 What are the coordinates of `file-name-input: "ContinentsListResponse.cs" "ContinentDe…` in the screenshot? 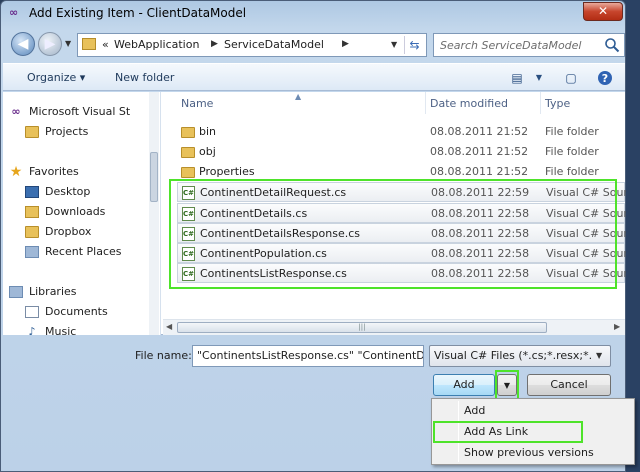 It's located at (308, 356).